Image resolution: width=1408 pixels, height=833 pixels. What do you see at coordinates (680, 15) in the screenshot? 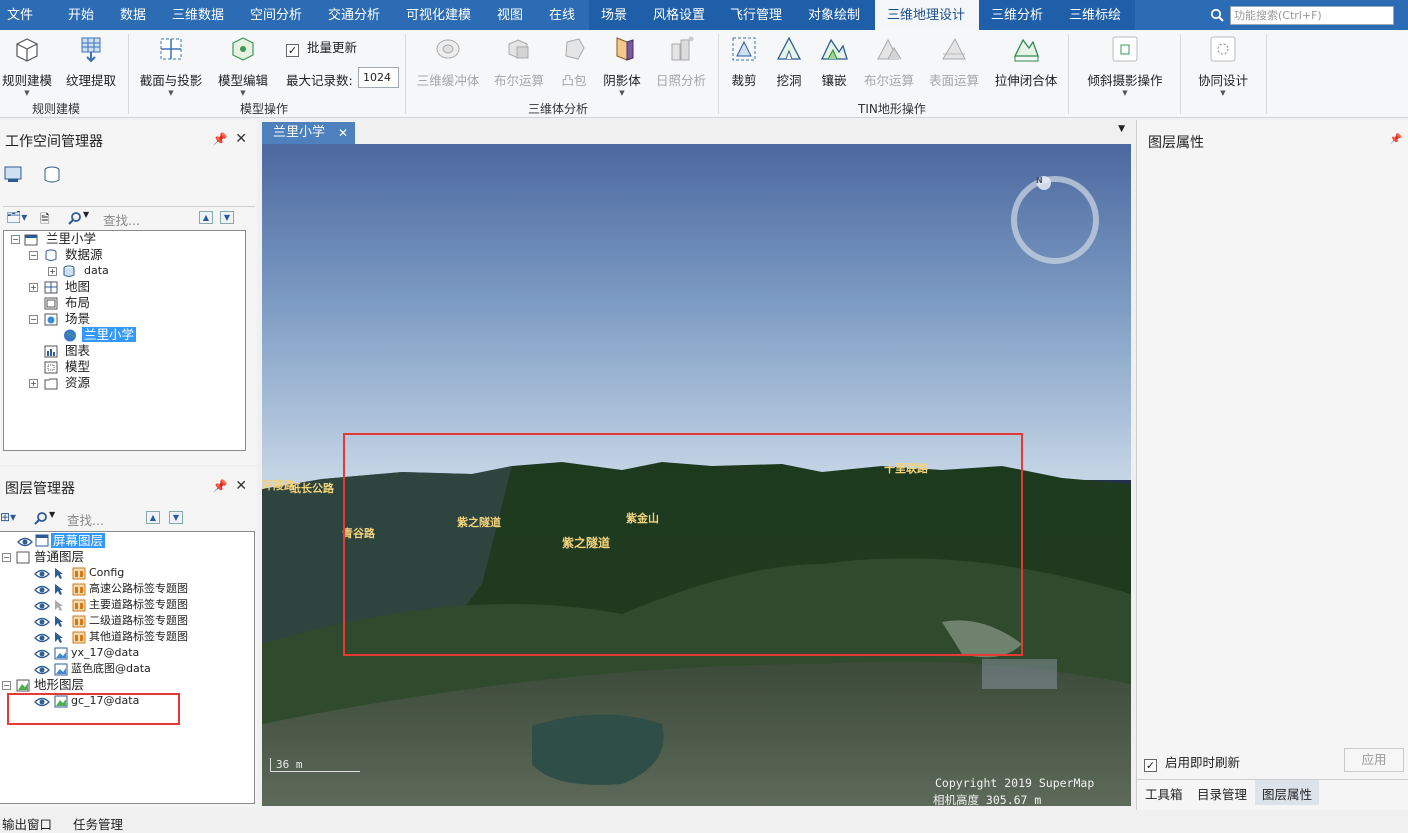
I see `menu-tab-style: 风格设置` at bounding box center [680, 15].